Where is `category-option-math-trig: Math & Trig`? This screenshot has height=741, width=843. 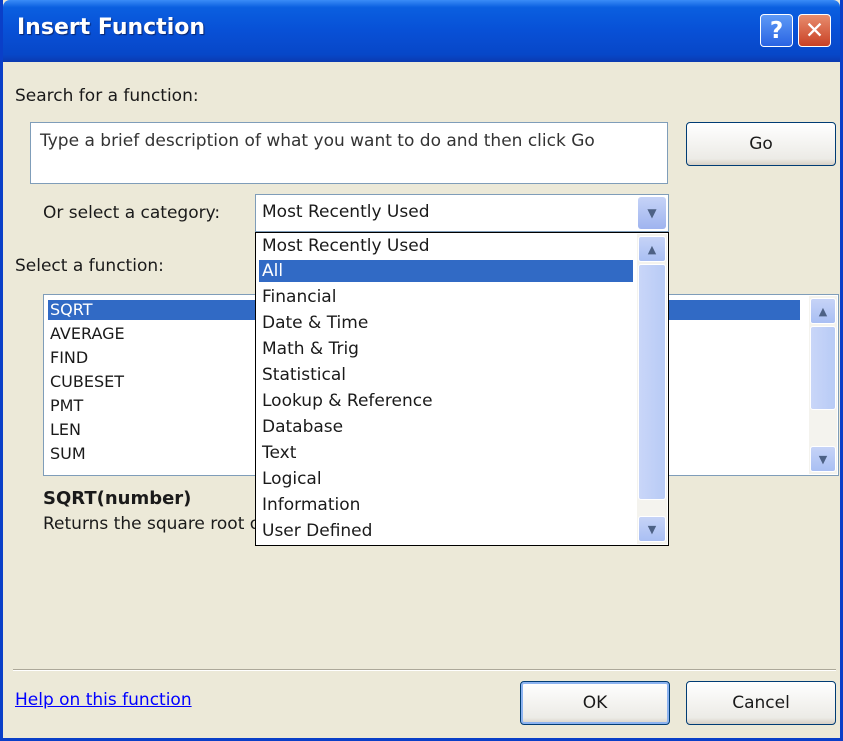 category-option-math-trig: Math & Trig is located at coordinates (446, 349).